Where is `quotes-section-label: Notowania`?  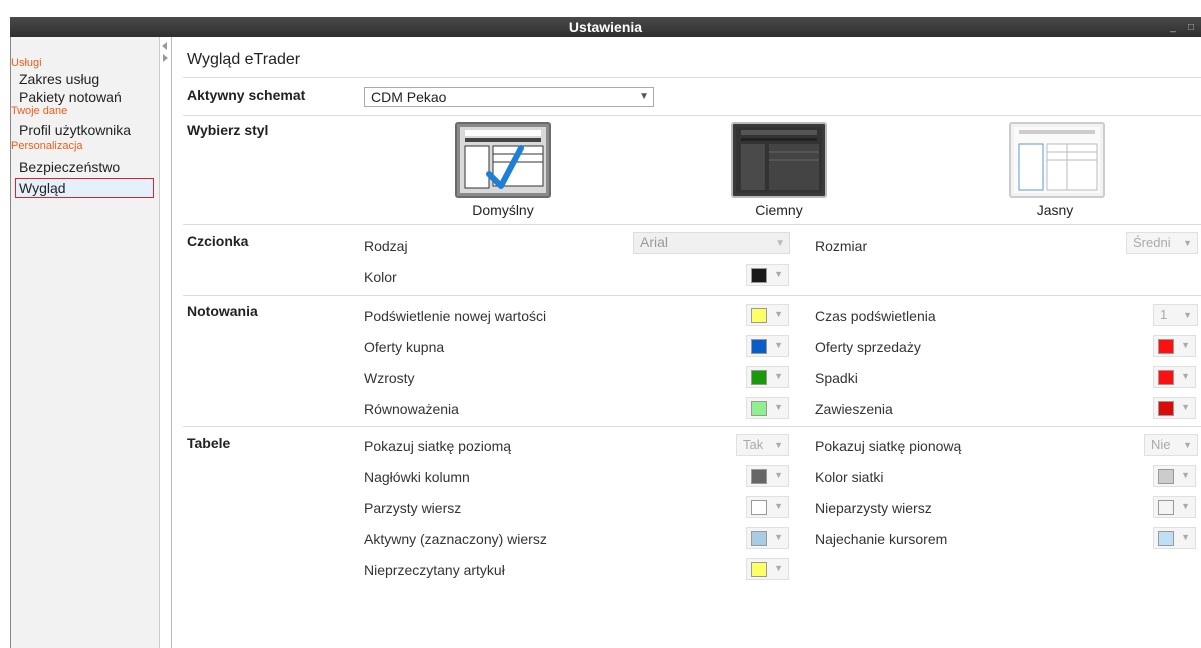 quotes-section-label: Notowania is located at coordinates (222, 311).